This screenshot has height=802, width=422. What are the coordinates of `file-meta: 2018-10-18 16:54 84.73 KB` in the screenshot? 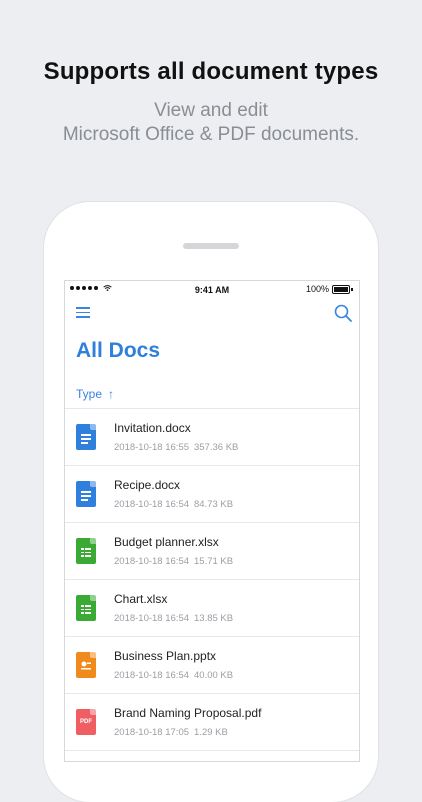 It's located at (173, 504).